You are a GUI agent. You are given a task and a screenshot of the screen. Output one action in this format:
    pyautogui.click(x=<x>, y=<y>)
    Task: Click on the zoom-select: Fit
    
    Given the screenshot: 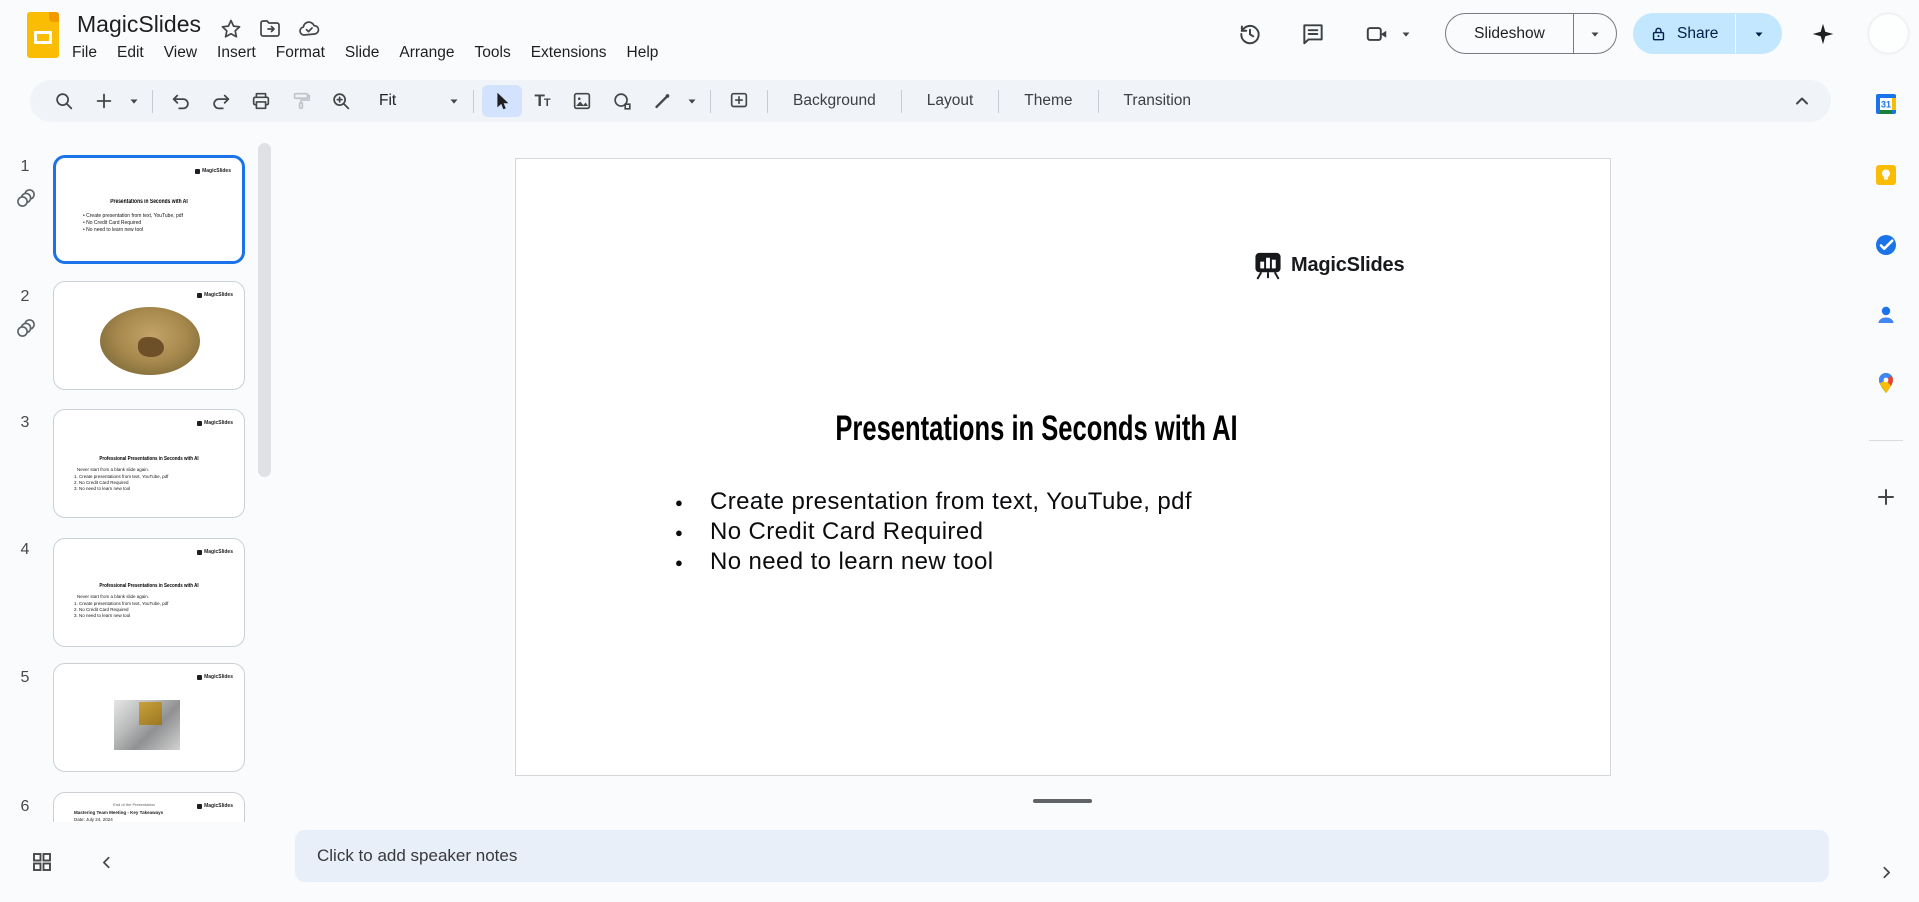 What is the action you would take?
    pyautogui.click(x=416, y=101)
    